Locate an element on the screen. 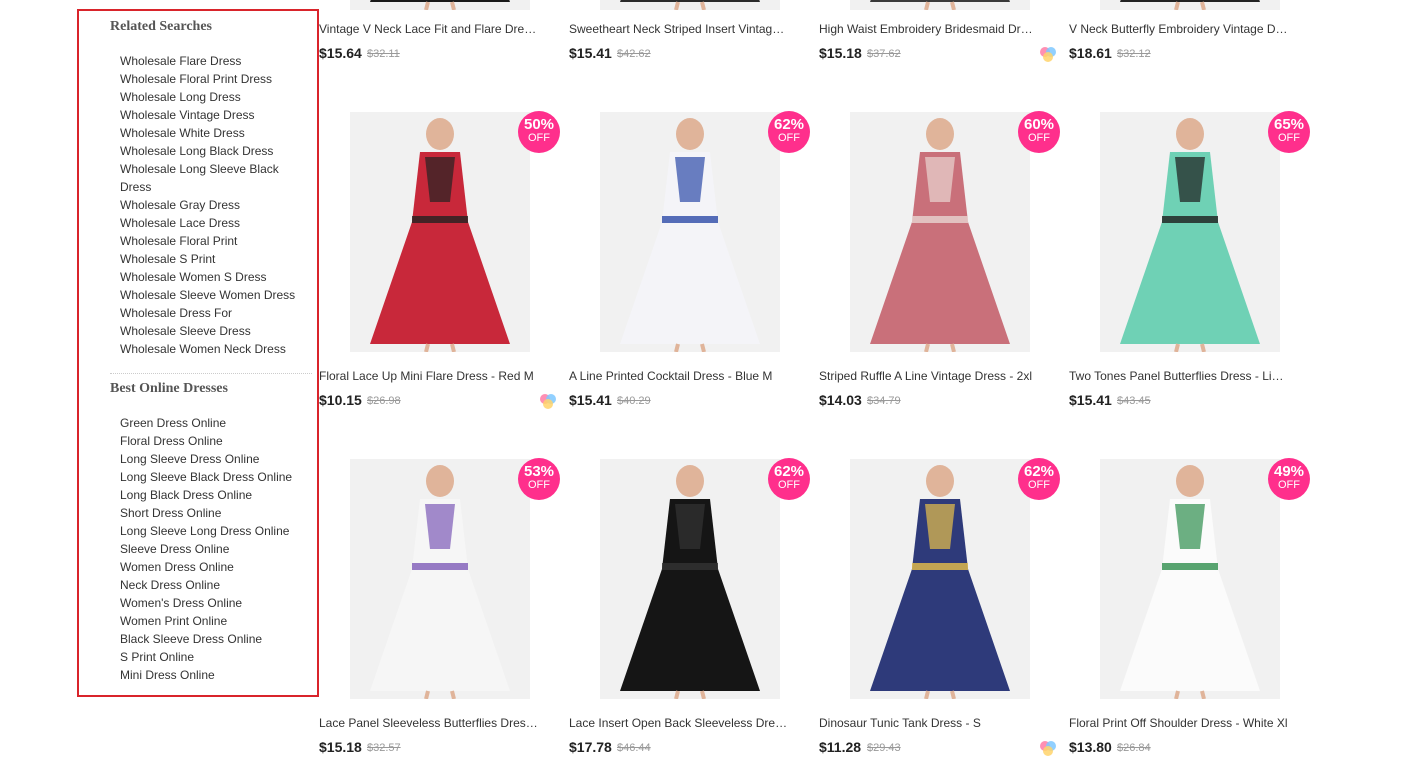 The width and height of the screenshot is (1426, 775). related-search-link: Wholesale White Dress is located at coordinates (215, 133).